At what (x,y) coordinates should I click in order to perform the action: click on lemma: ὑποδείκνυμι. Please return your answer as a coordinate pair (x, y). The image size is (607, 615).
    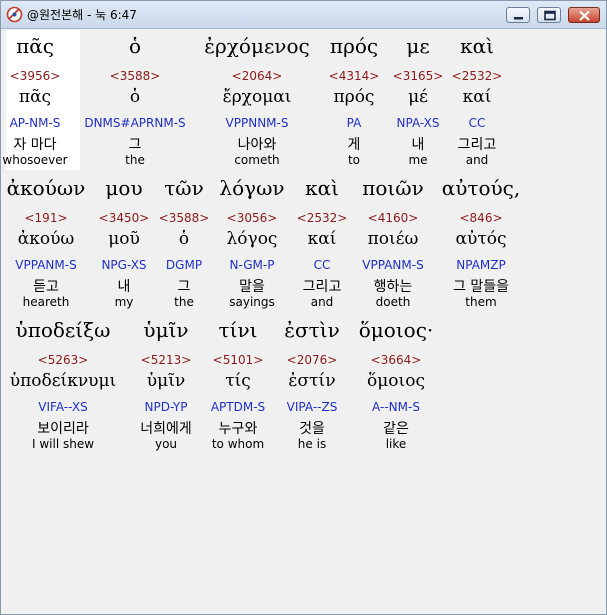
    Looking at the image, I should click on (63, 381).